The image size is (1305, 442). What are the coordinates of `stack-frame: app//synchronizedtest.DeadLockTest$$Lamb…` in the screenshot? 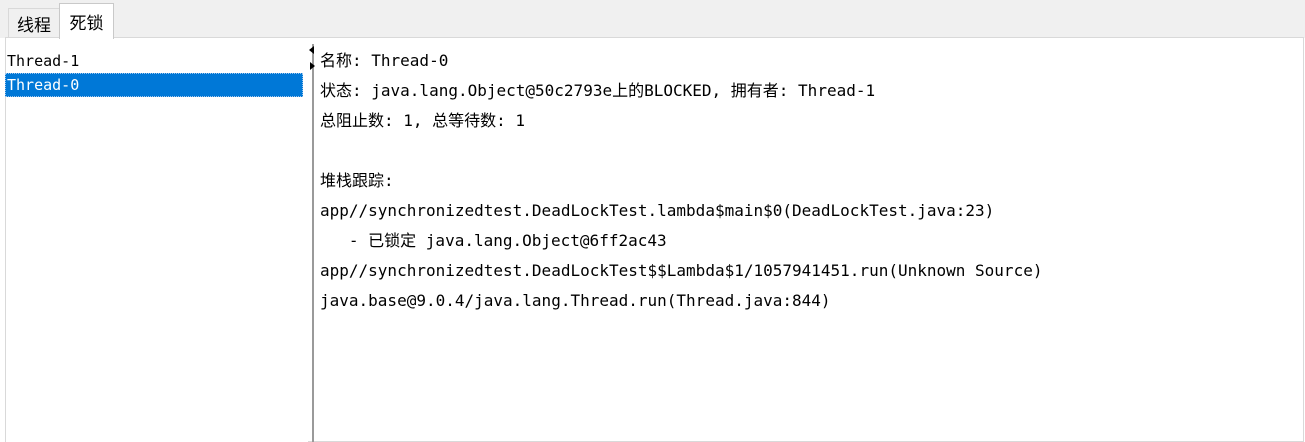 It's located at (681, 270).